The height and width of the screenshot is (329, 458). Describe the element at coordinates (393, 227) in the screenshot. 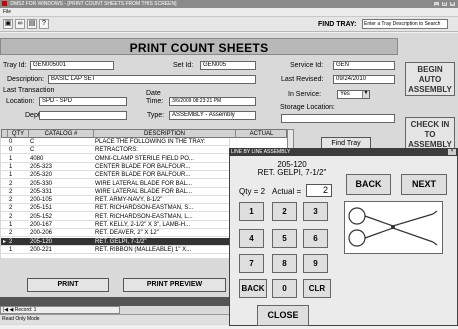

I see `instrument-image` at that location.